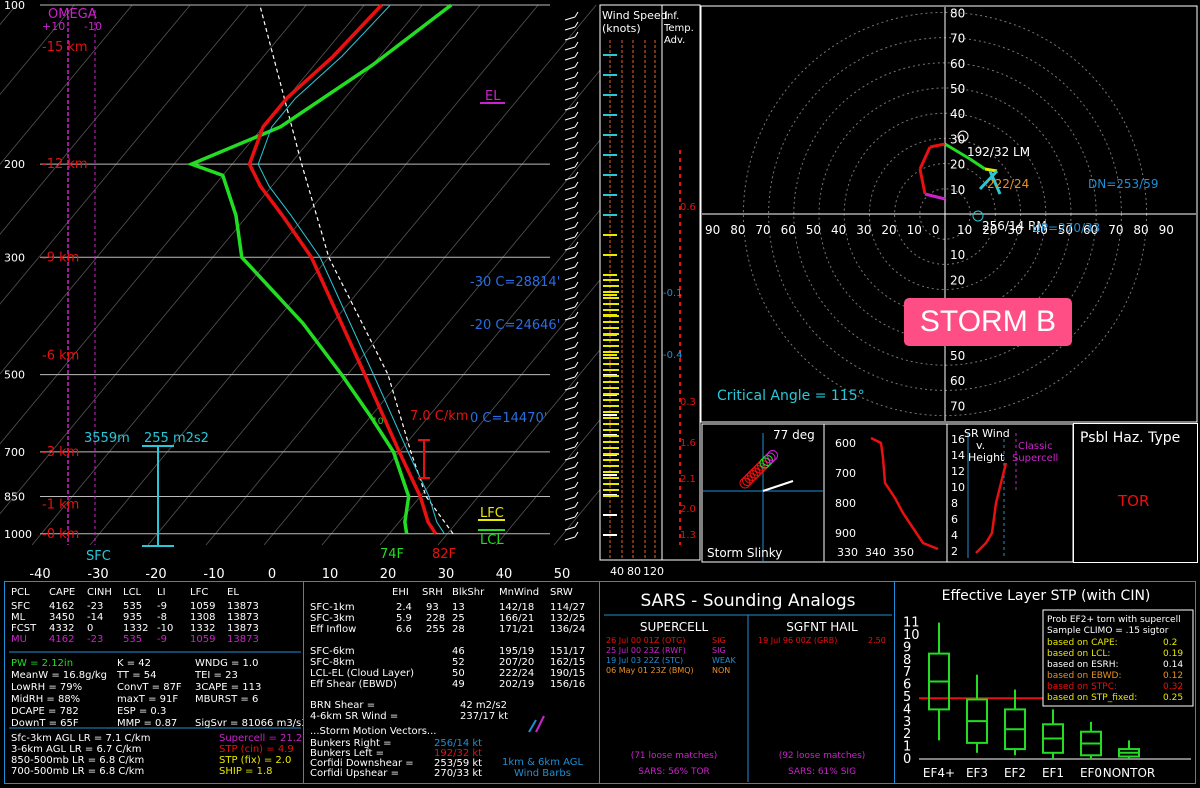 The width and height of the screenshot is (1200, 788). Describe the element at coordinates (332, 662) in the screenshot. I see `kin-label: SFC-8km` at that location.